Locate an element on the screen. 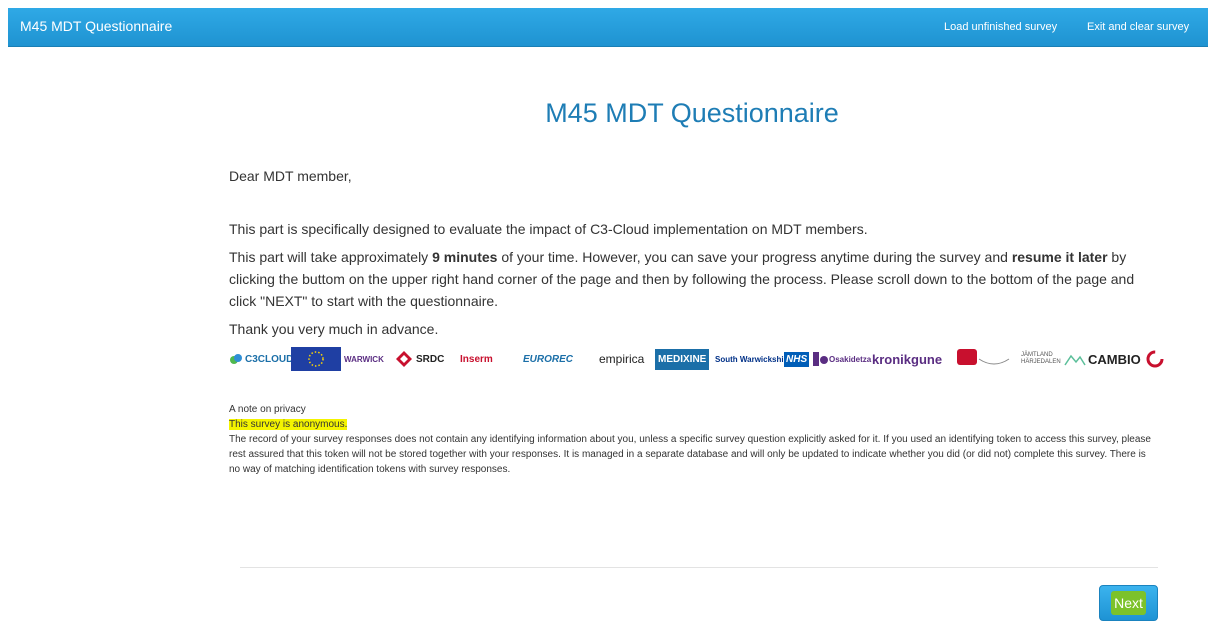 This screenshot has width=1208, height=621. load-unfinished-survey-link: Load unfinished survey is located at coordinates (1000, 27).